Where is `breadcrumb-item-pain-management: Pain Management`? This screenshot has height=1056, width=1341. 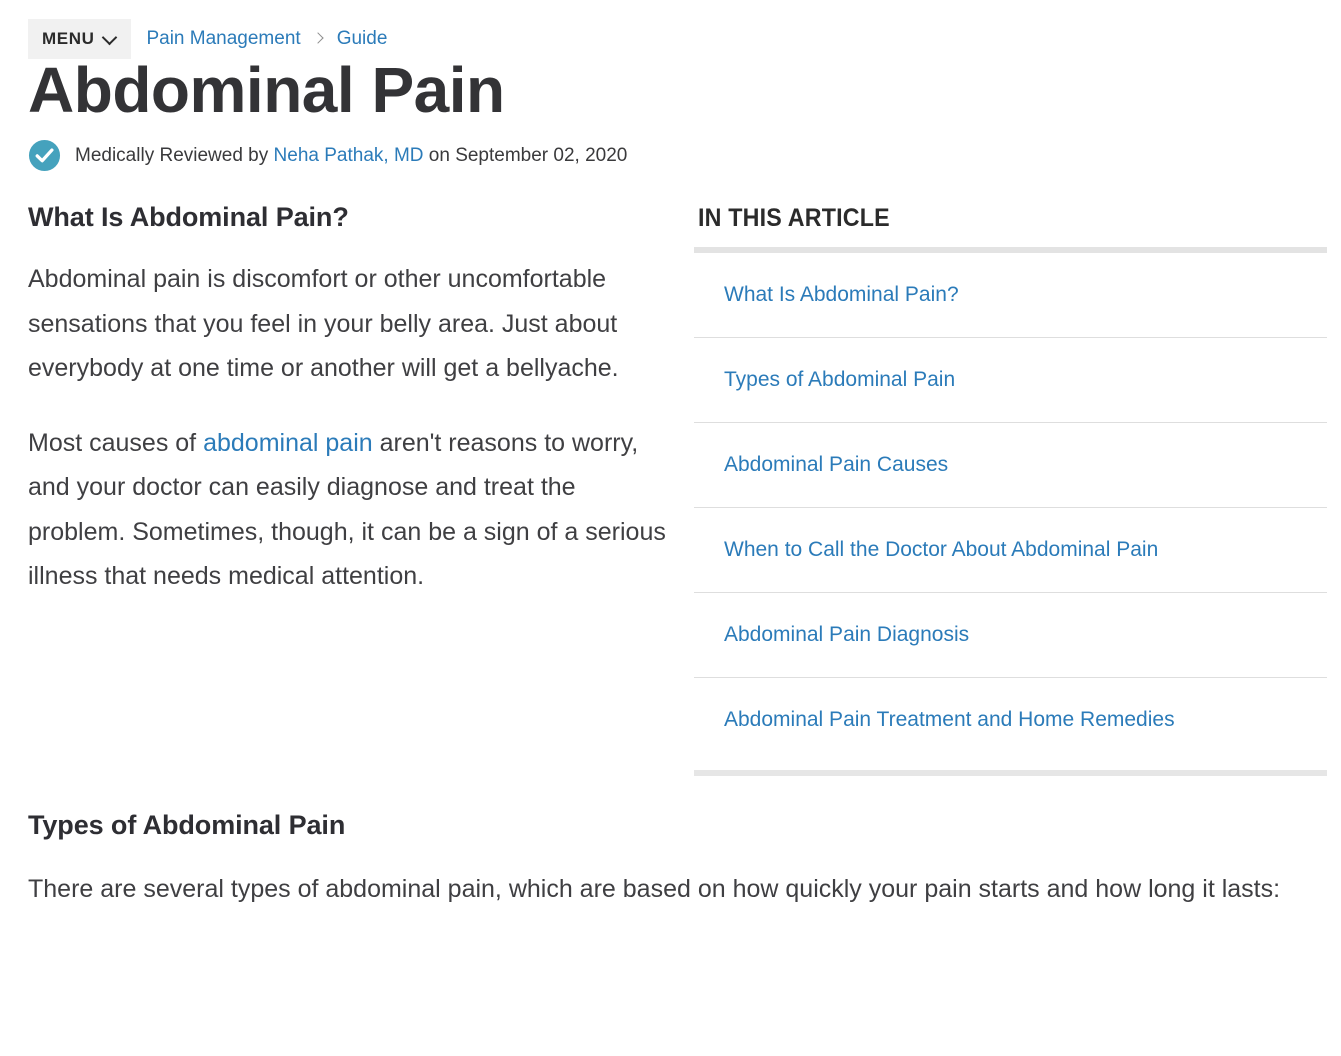 breadcrumb-item-pain-management: Pain Management is located at coordinates (223, 39).